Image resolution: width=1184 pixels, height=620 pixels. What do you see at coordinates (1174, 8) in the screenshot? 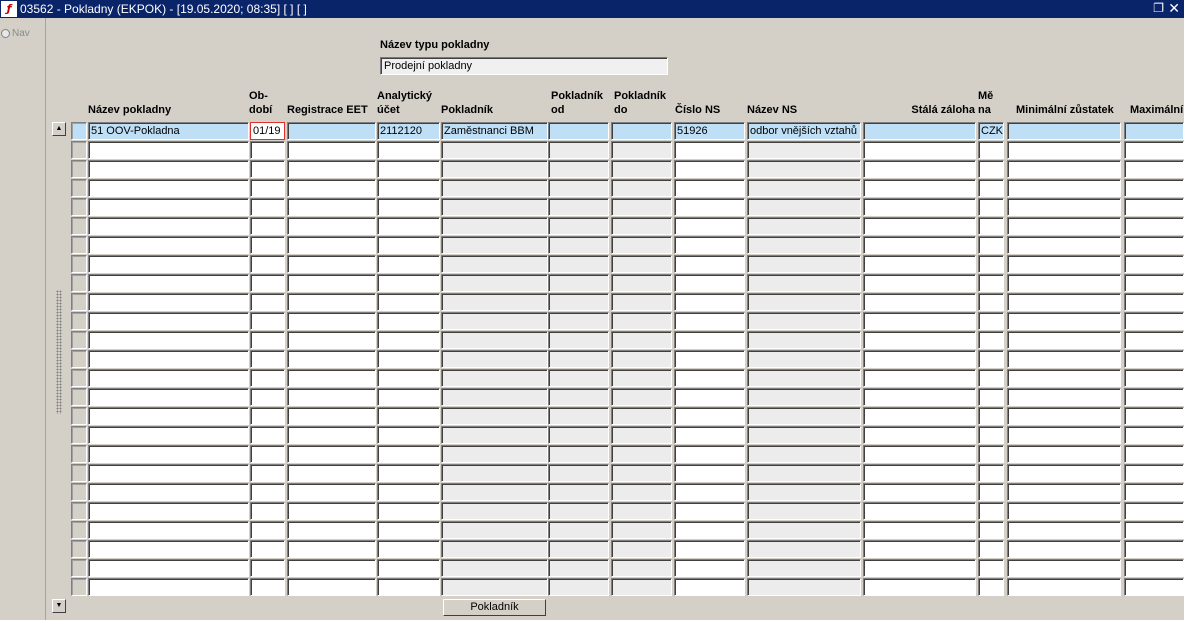
I see `close-window-icon: ✕` at bounding box center [1174, 8].